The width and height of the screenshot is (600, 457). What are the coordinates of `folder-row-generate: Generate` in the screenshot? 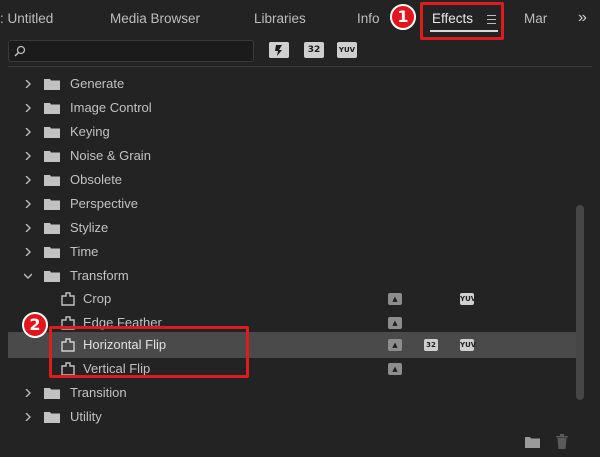 It's located at (293, 84).